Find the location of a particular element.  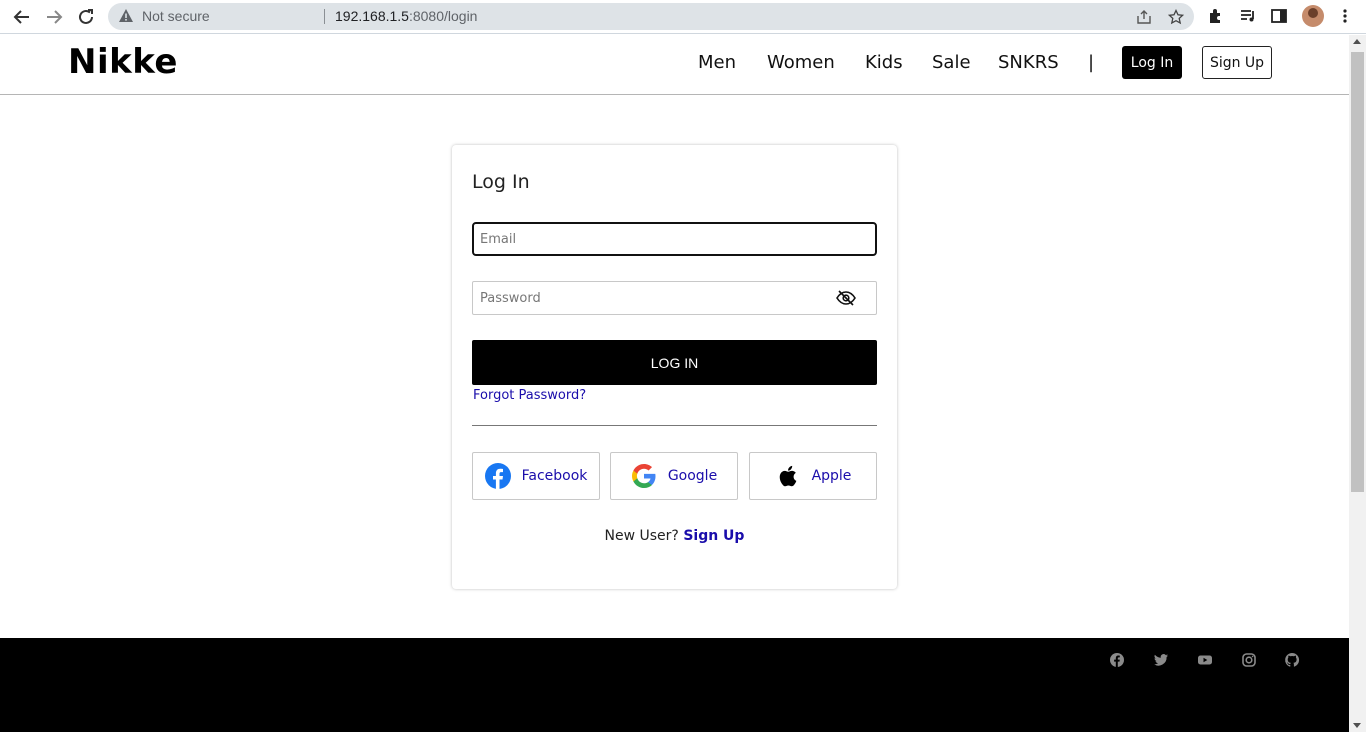

url-host: 192.168.1.5 is located at coordinates (372, 16).